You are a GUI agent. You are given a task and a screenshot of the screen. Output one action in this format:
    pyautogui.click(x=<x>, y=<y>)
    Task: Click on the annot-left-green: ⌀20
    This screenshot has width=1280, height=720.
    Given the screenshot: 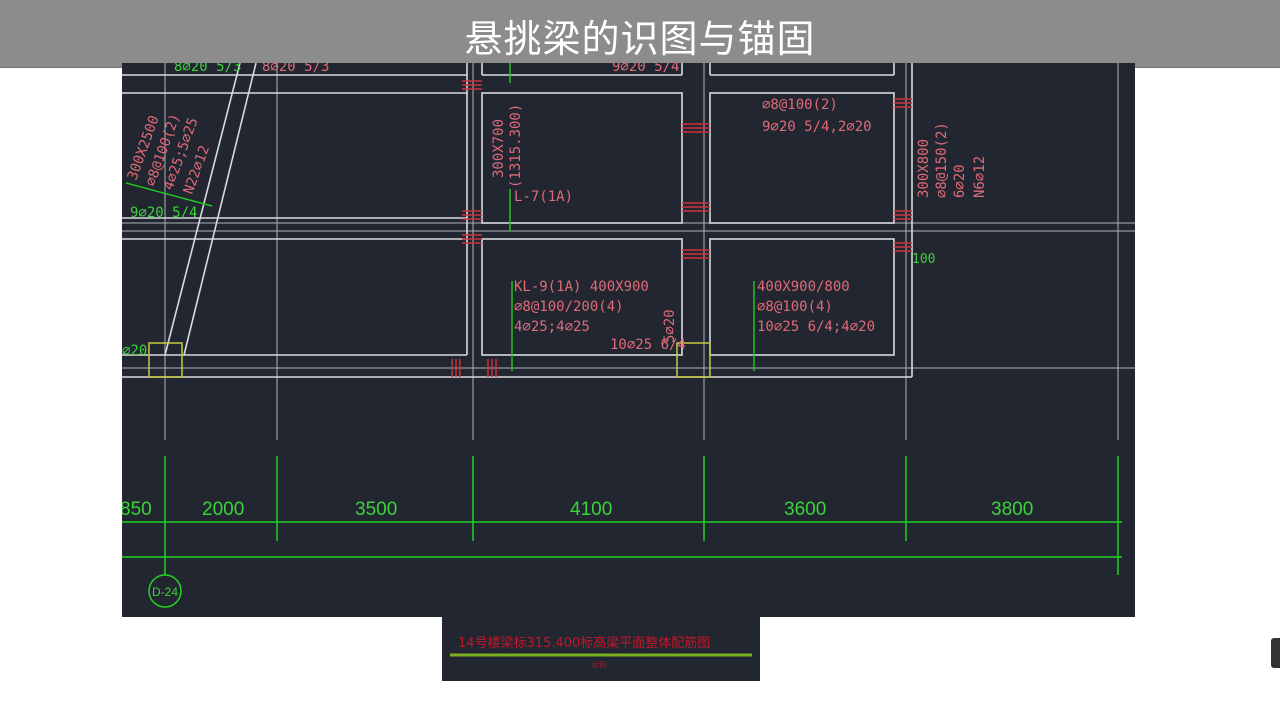 What is the action you would take?
    pyautogui.click(x=134, y=351)
    